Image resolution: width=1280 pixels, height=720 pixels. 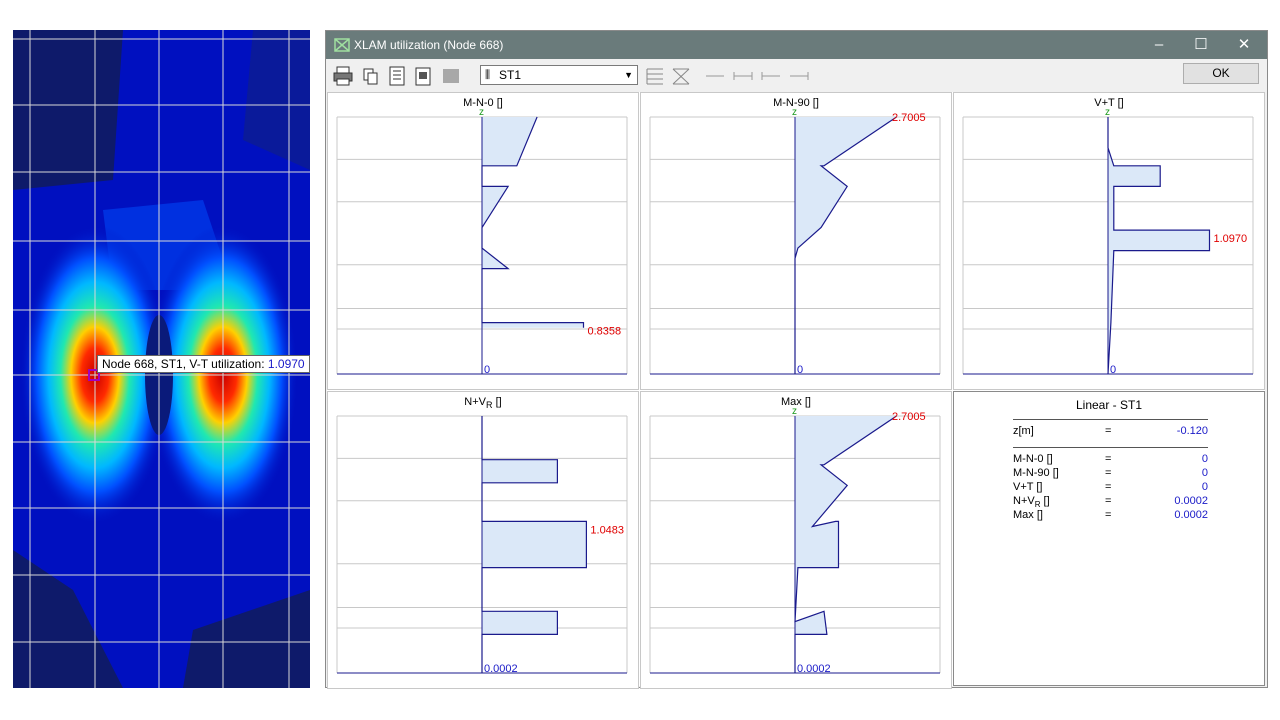 I want to click on diagram-svg: N+VR [] 1.0483 0.0002, so click(x=483, y=540).